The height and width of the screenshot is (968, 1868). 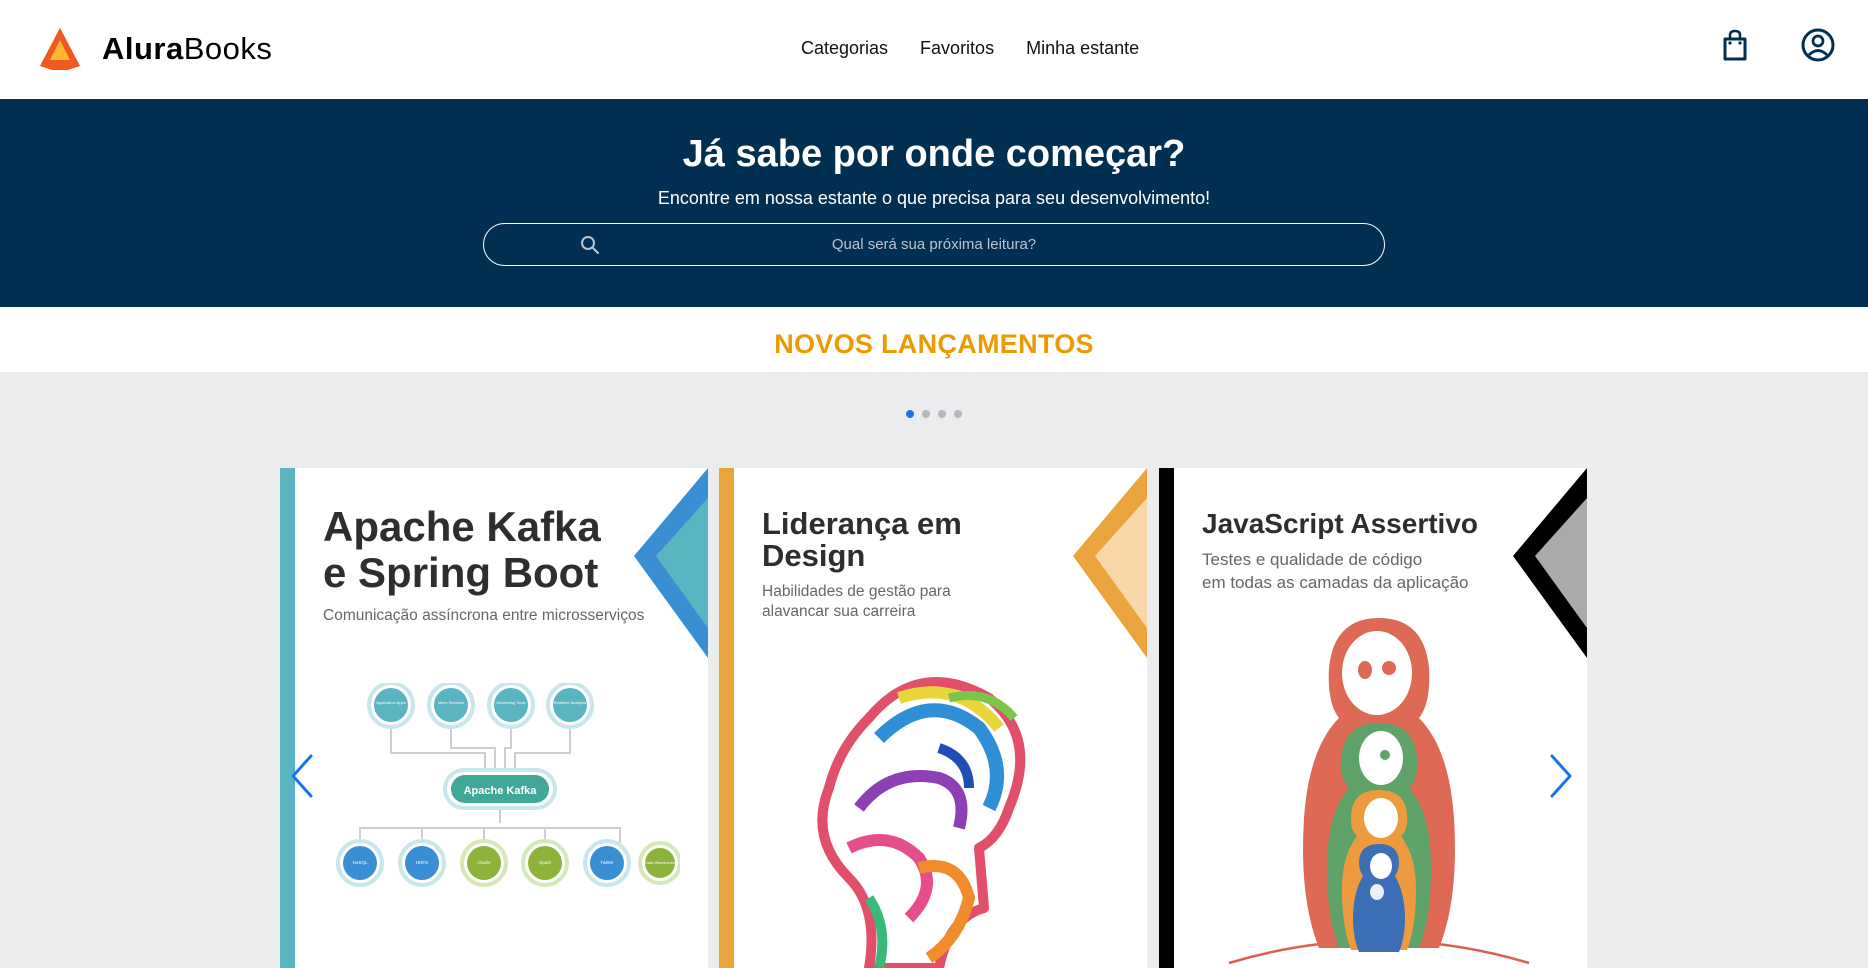 What do you see at coordinates (1818, 45) in the screenshot?
I see `user-circle-icon` at bounding box center [1818, 45].